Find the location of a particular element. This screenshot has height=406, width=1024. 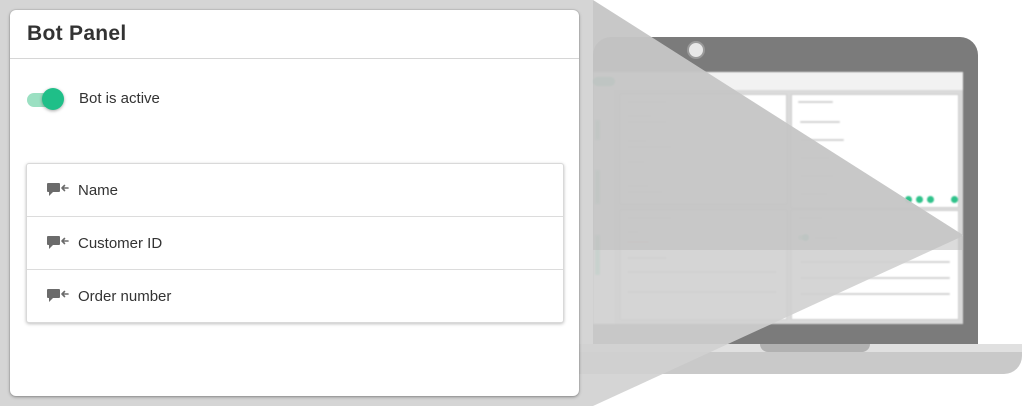

bot-active-row: Bot is active is located at coordinates (93, 98).